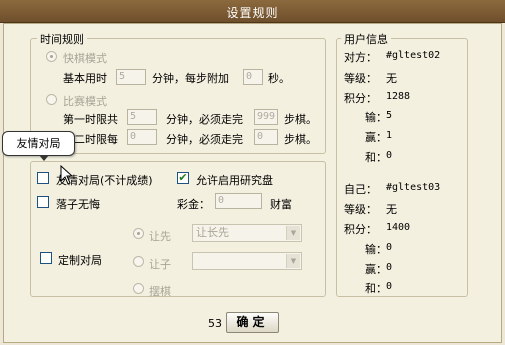 The height and width of the screenshot is (345, 505). I want to click on first-move-select-value: 让长先, so click(212, 232).